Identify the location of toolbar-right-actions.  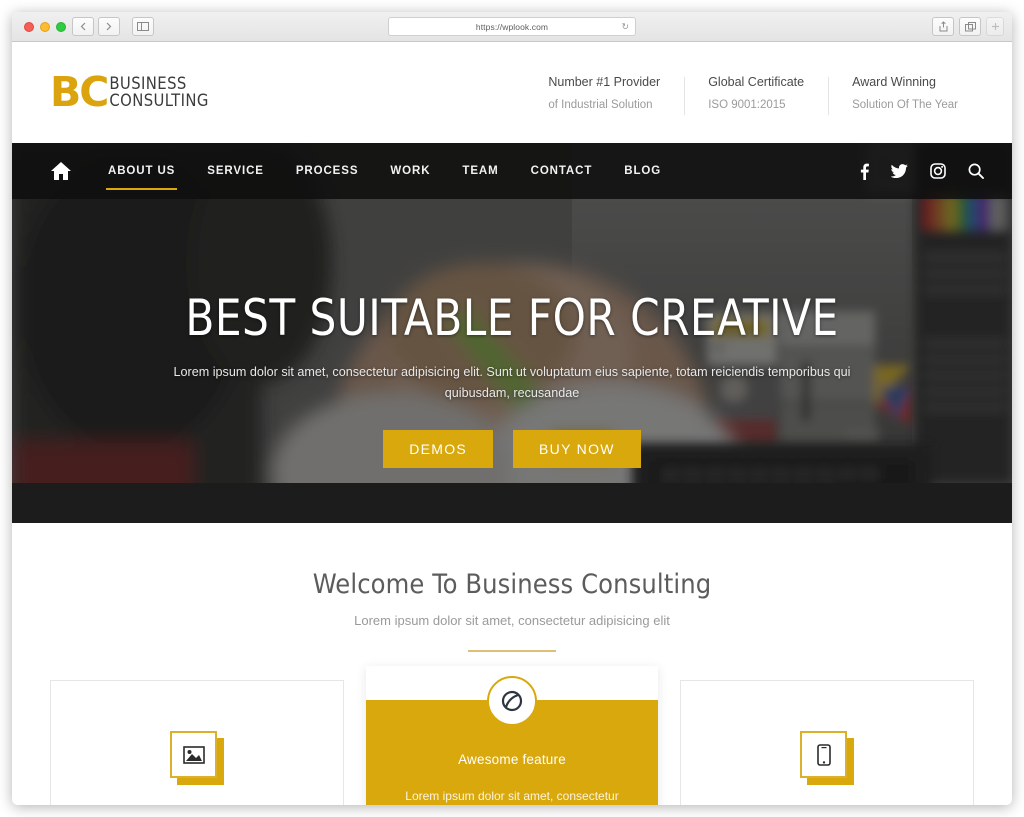
(968, 26).